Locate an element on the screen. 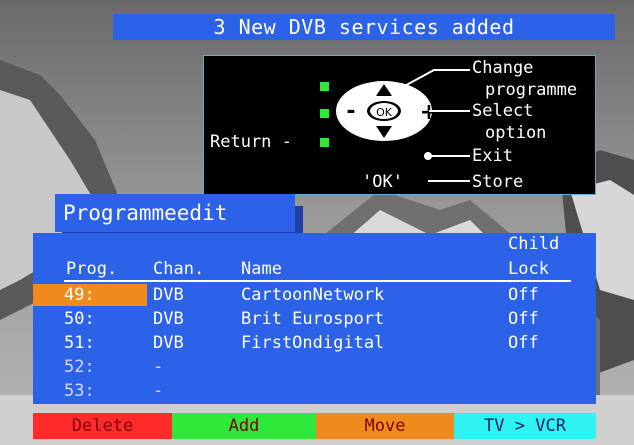  table-row: 51: DVB FirstOndigital Off is located at coordinates (314, 343).